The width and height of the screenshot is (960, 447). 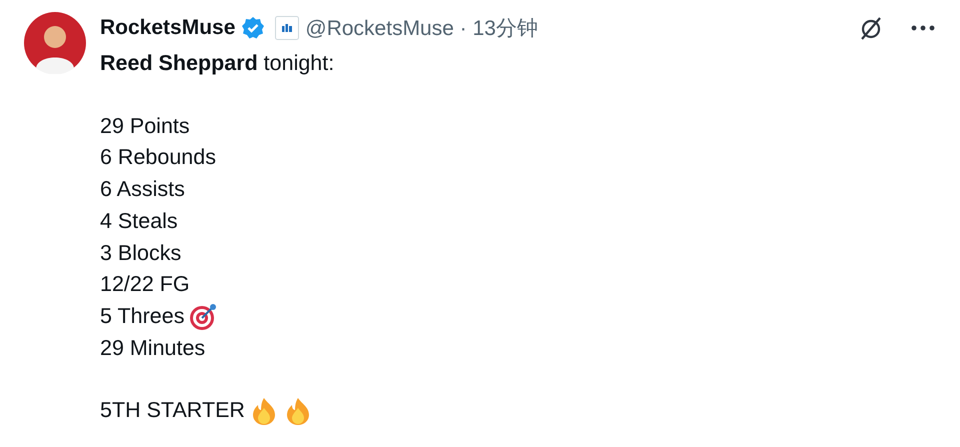 I want to click on tweet-text-line: 12/22 FG, so click(x=145, y=284).